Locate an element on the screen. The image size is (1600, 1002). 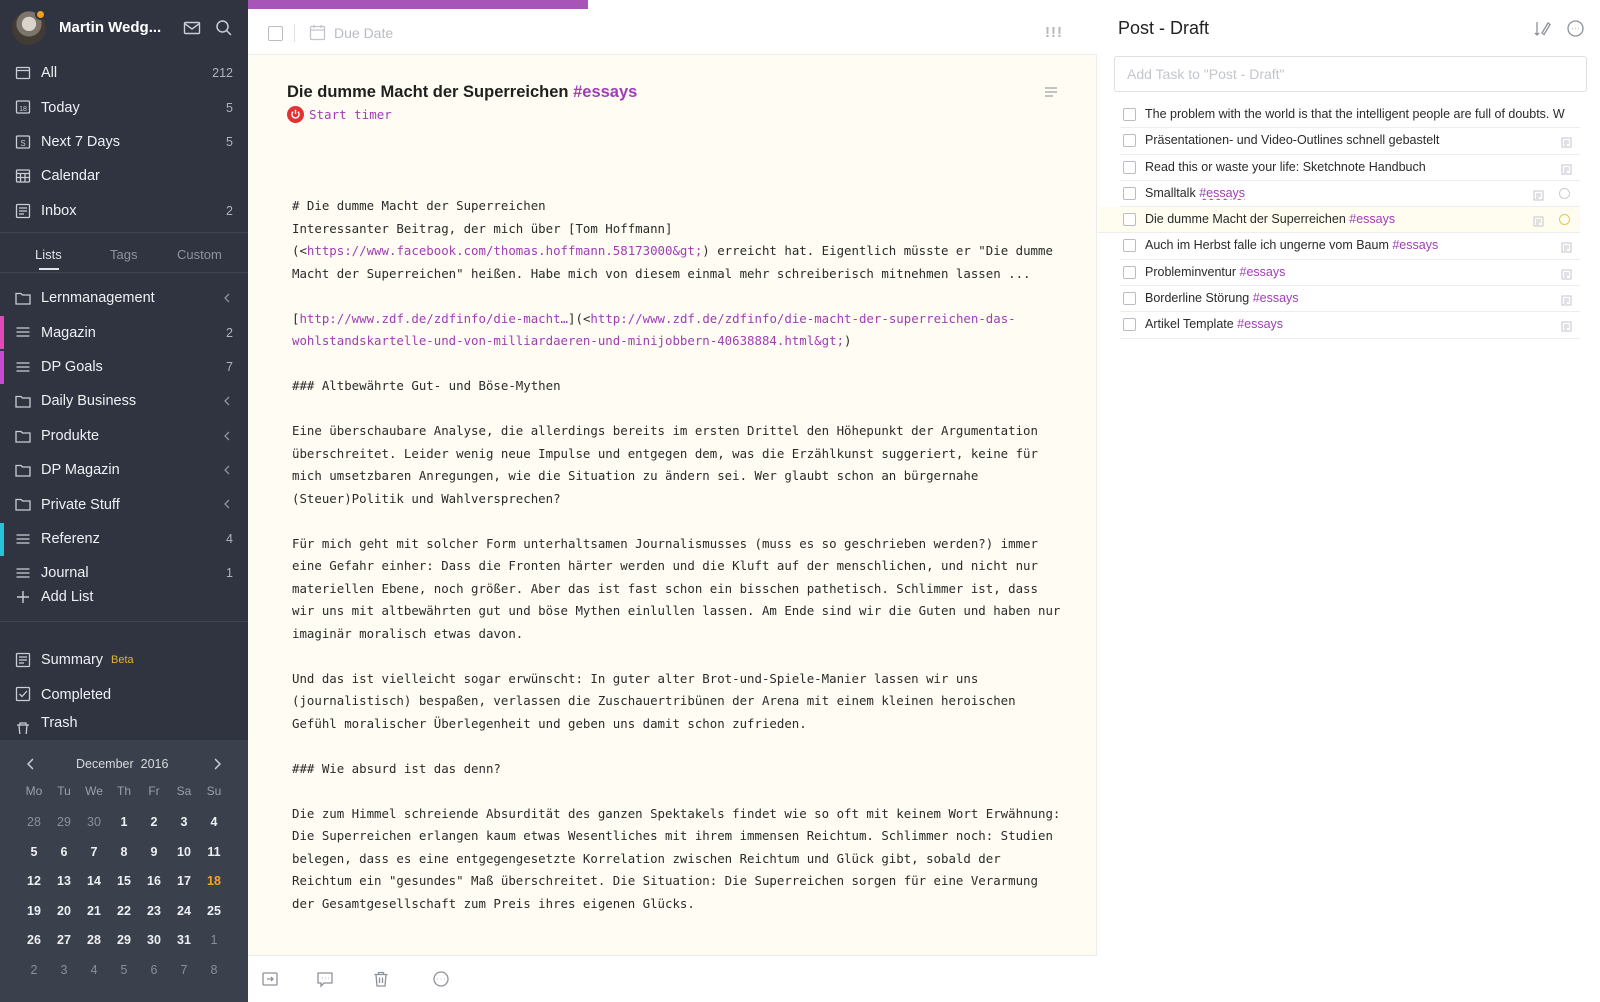
more-icon is located at coordinates (441, 979).